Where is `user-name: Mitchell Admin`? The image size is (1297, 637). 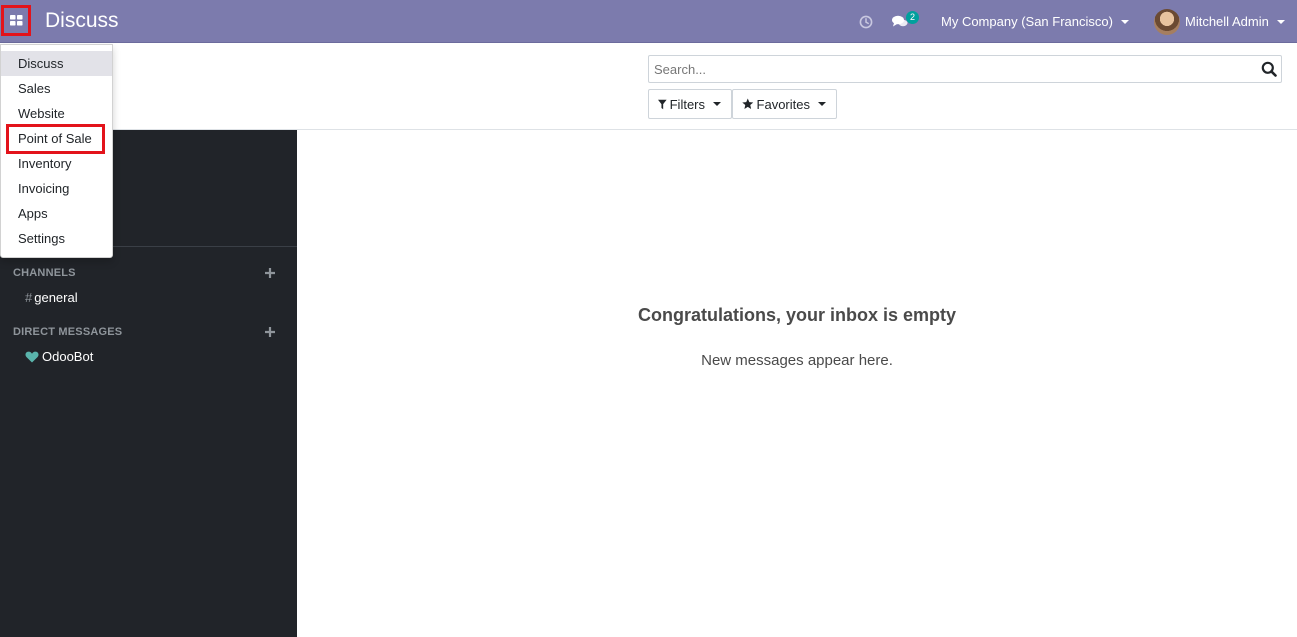 user-name: Mitchell Admin is located at coordinates (1227, 21).